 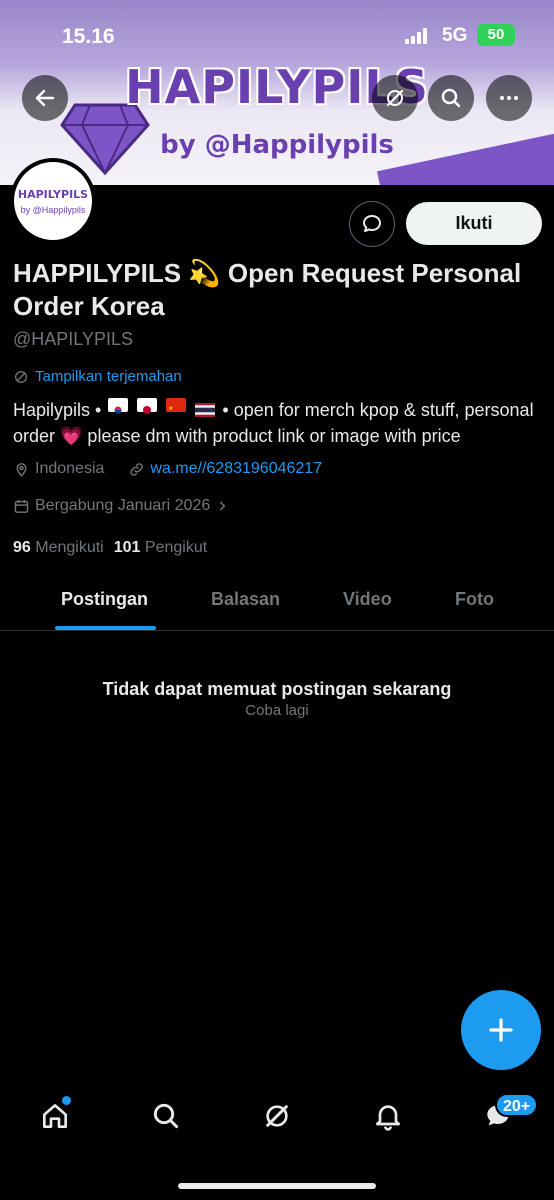 What do you see at coordinates (277, 1140) in the screenshot?
I see `bottom-nav` at bounding box center [277, 1140].